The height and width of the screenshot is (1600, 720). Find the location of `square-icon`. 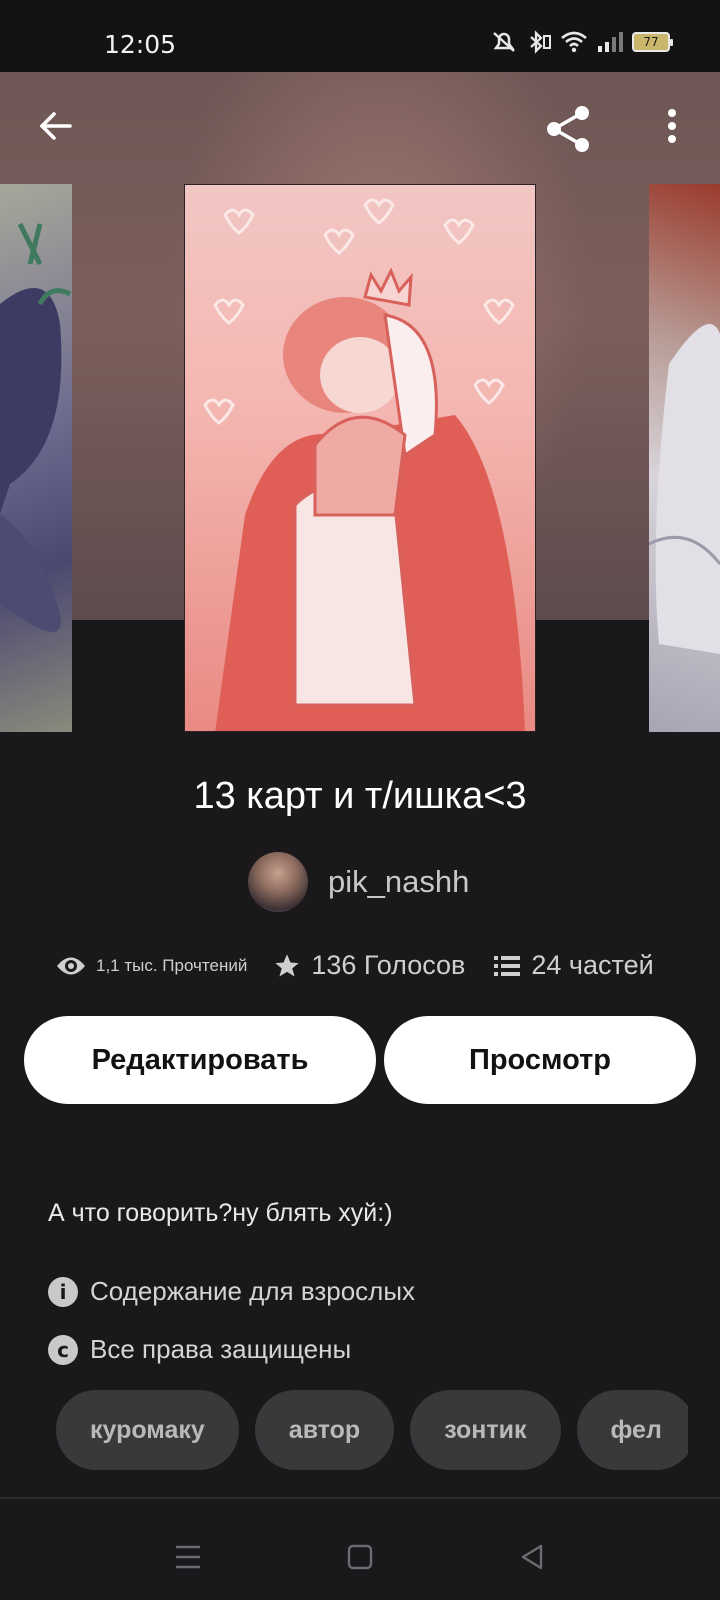

square-icon is located at coordinates (360, 1557).